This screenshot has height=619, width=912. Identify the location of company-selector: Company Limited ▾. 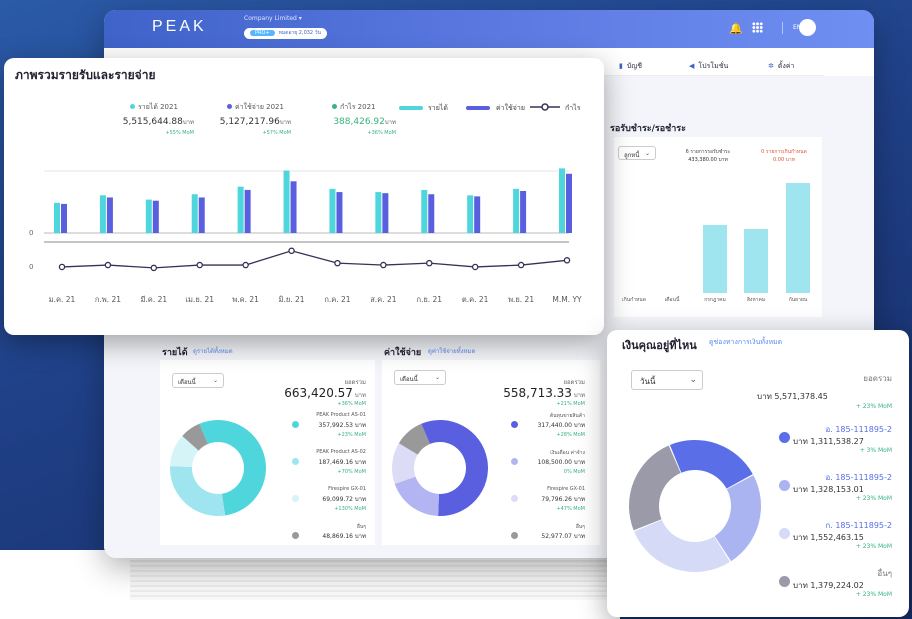
(273, 18).